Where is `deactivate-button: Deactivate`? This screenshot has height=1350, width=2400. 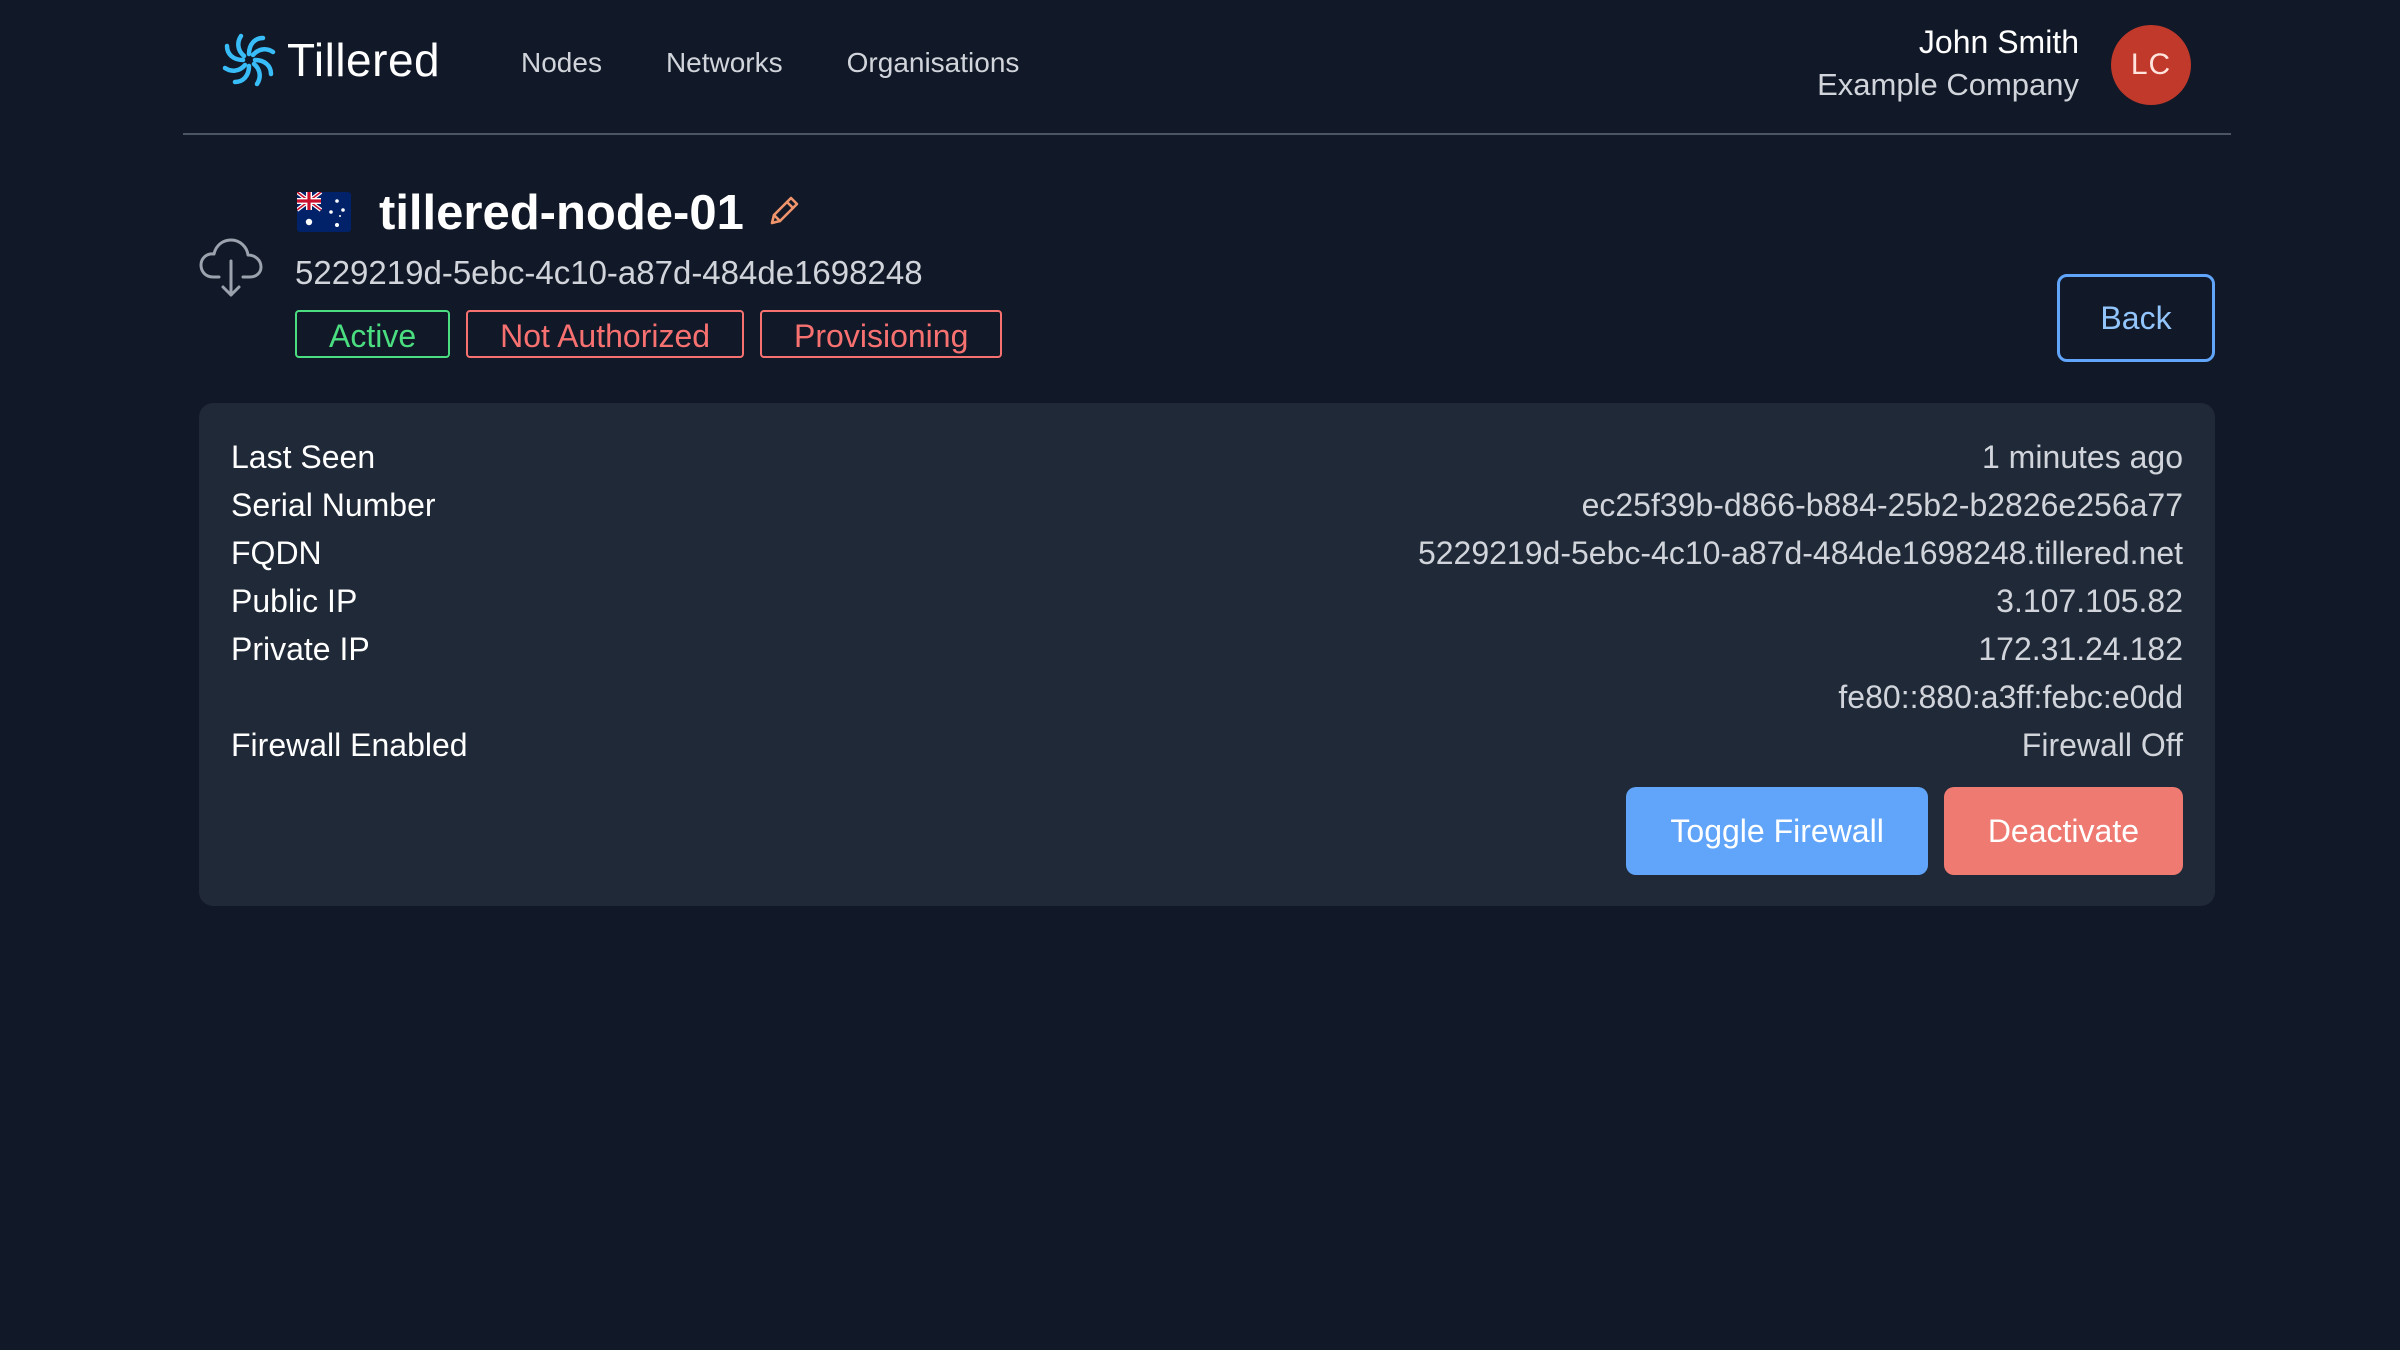
deactivate-button: Deactivate is located at coordinates (2063, 831).